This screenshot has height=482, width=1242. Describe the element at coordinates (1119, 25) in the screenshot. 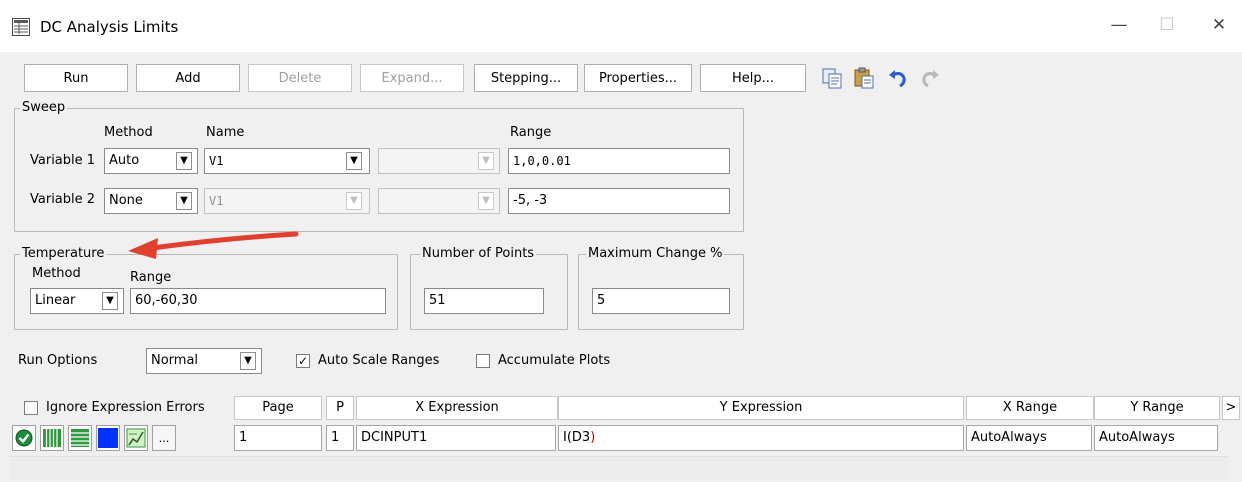

I see `minimize-button: —` at that location.